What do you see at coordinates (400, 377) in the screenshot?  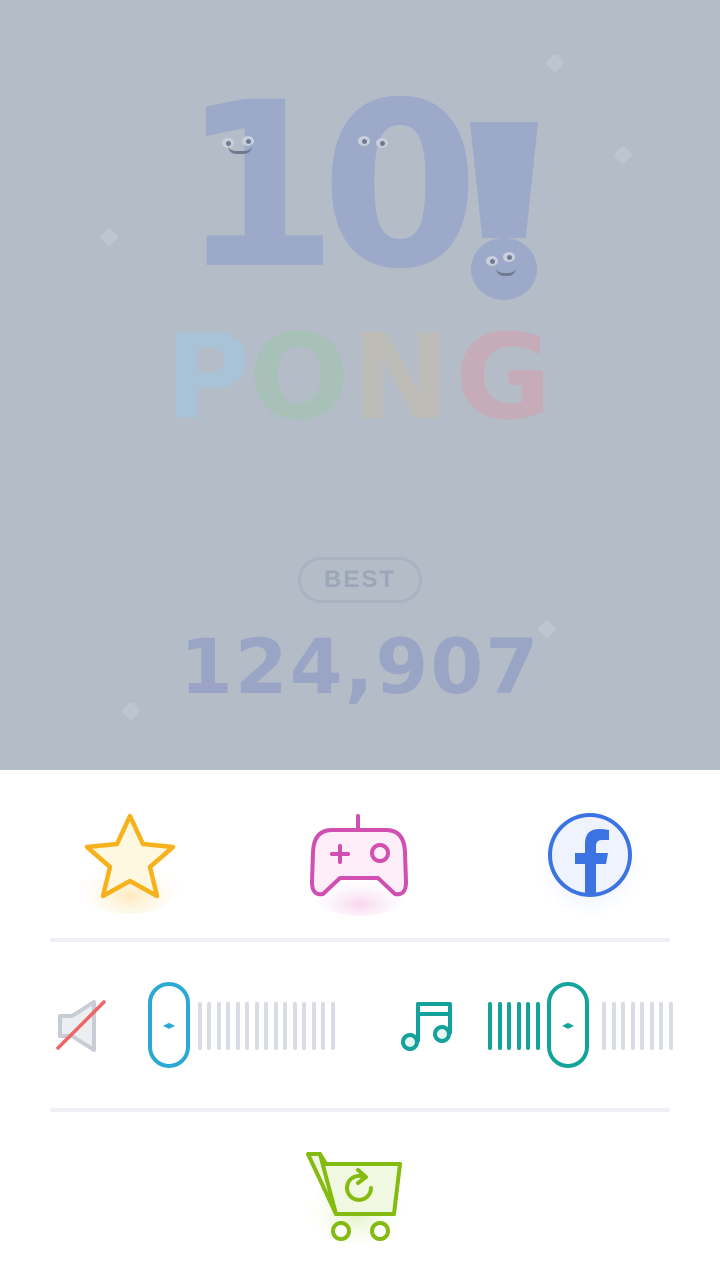 I see `logo-letter: N` at bounding box center [400, 377].